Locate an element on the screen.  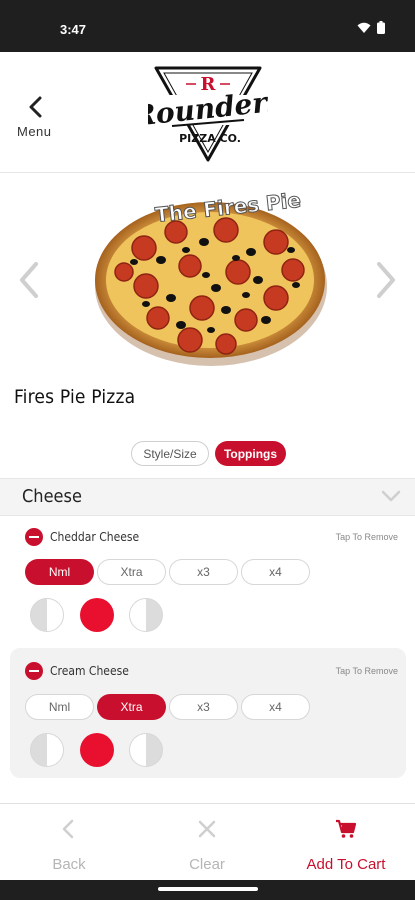
pizza-image: The Fires Pie is located at coordinates (211, 276).